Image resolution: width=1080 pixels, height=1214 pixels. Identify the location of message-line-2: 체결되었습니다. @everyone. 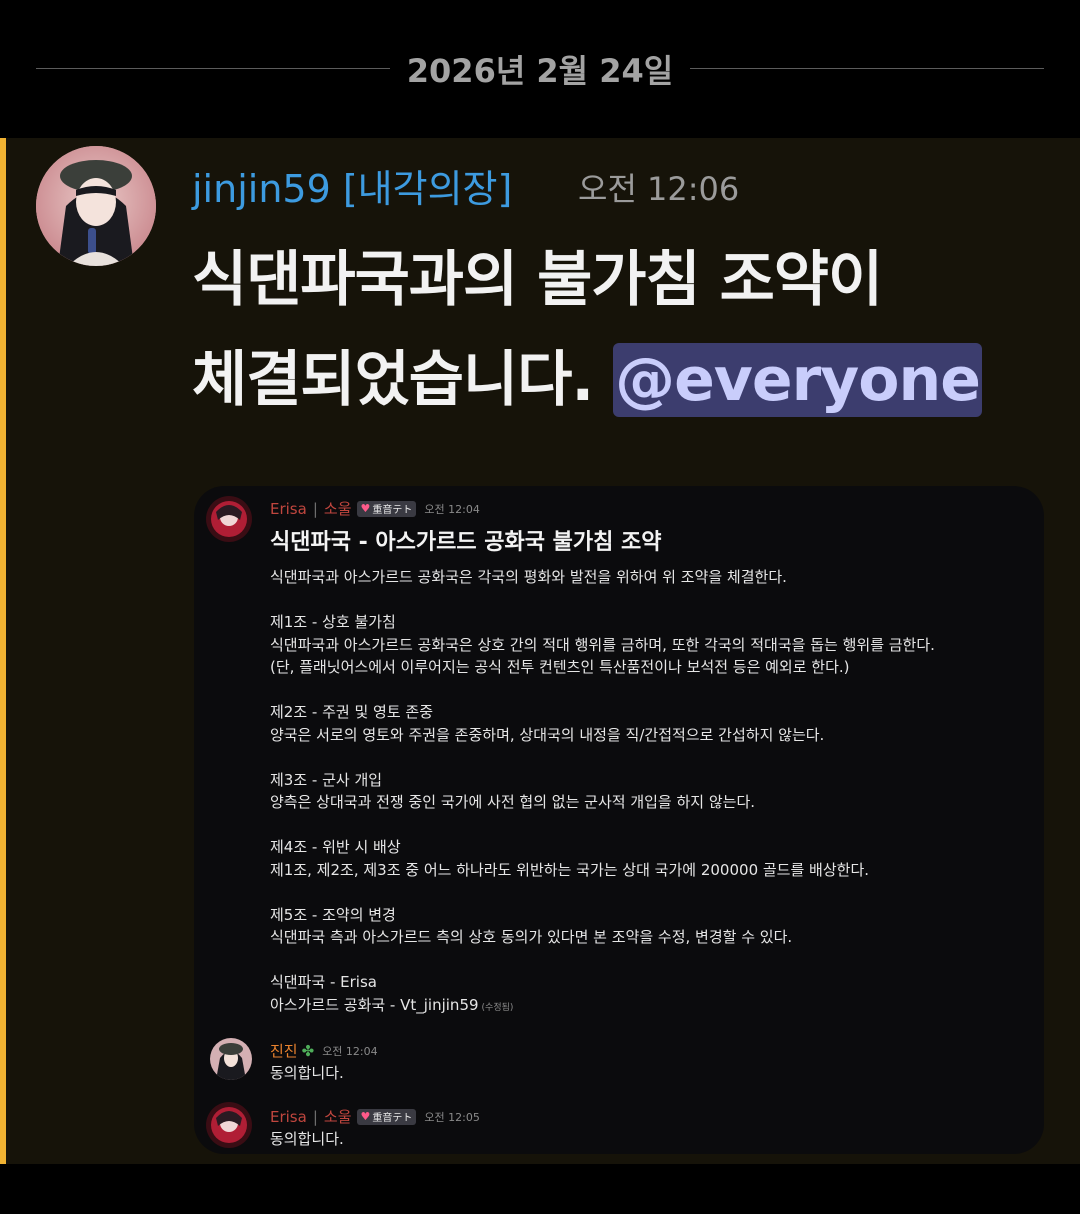
(622, 380).